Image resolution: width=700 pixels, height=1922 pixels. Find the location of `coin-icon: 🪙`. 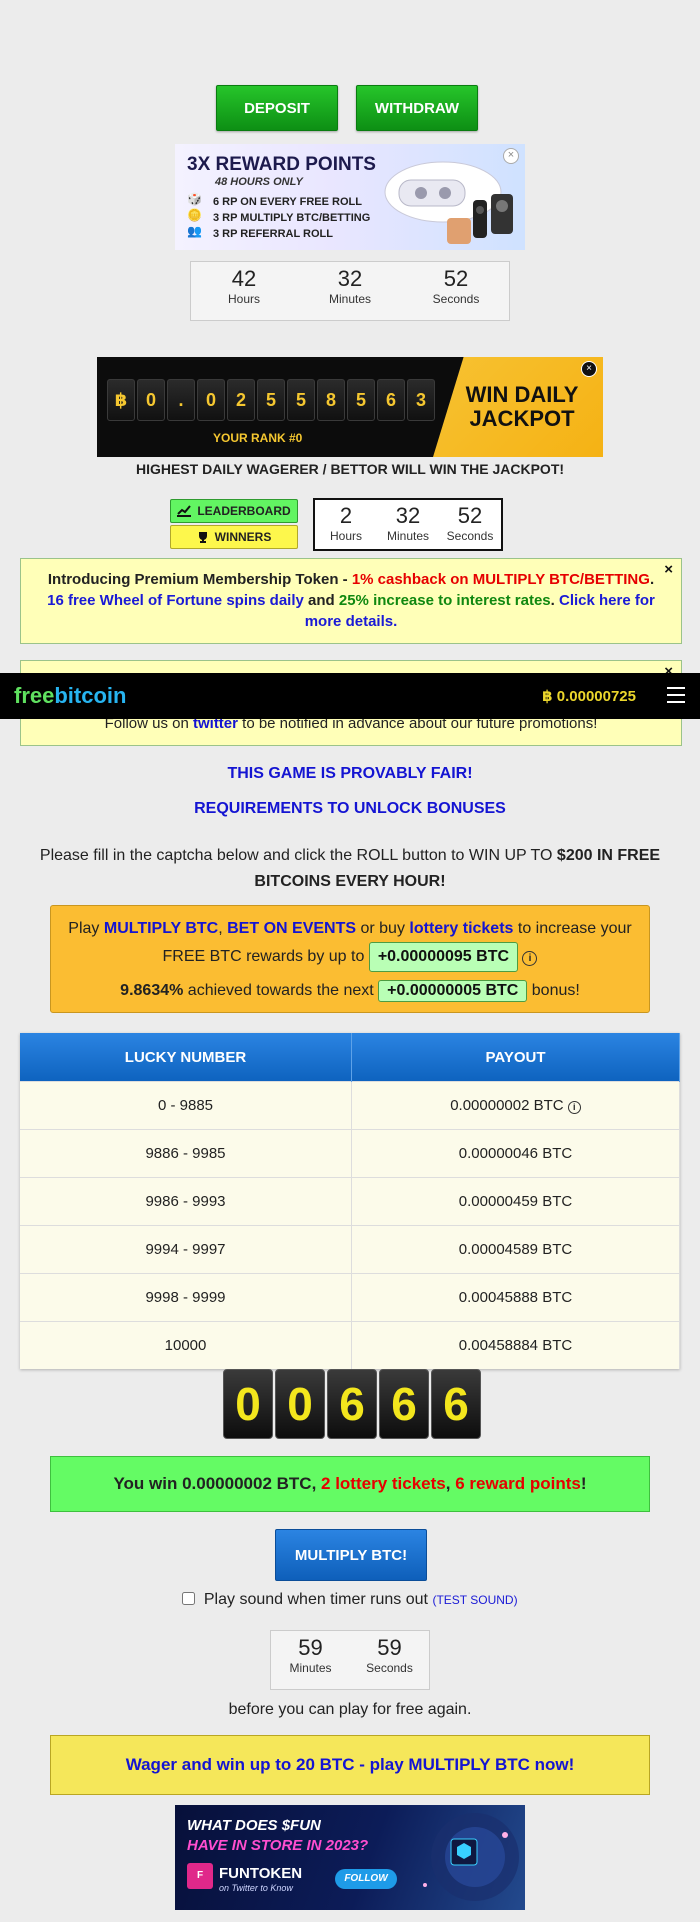

coin-icon: 🪙 is located at coordinates (194, 215).